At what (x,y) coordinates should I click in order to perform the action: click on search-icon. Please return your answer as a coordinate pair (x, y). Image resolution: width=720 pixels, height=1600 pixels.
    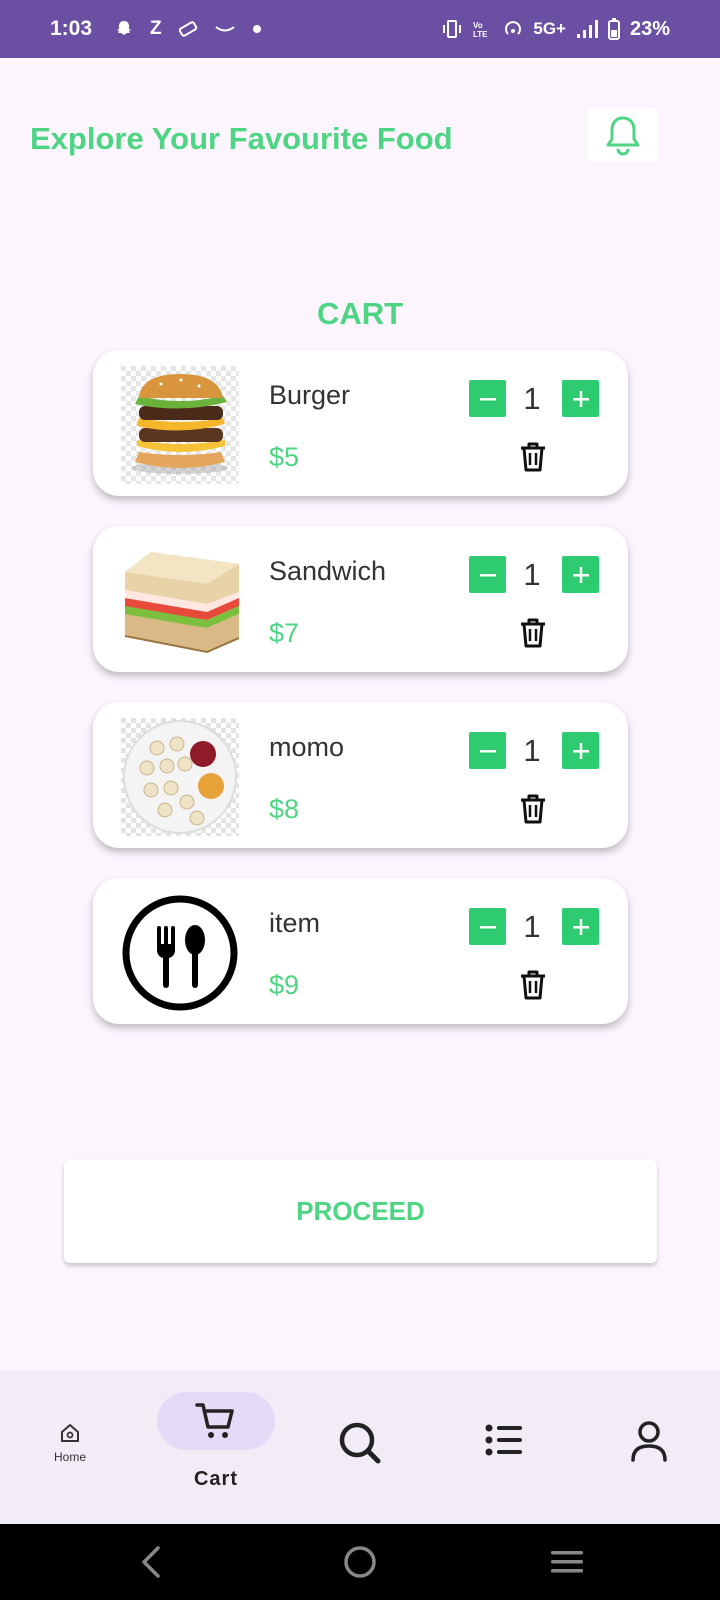
    Looking at the image, I should click on (360, 1443).